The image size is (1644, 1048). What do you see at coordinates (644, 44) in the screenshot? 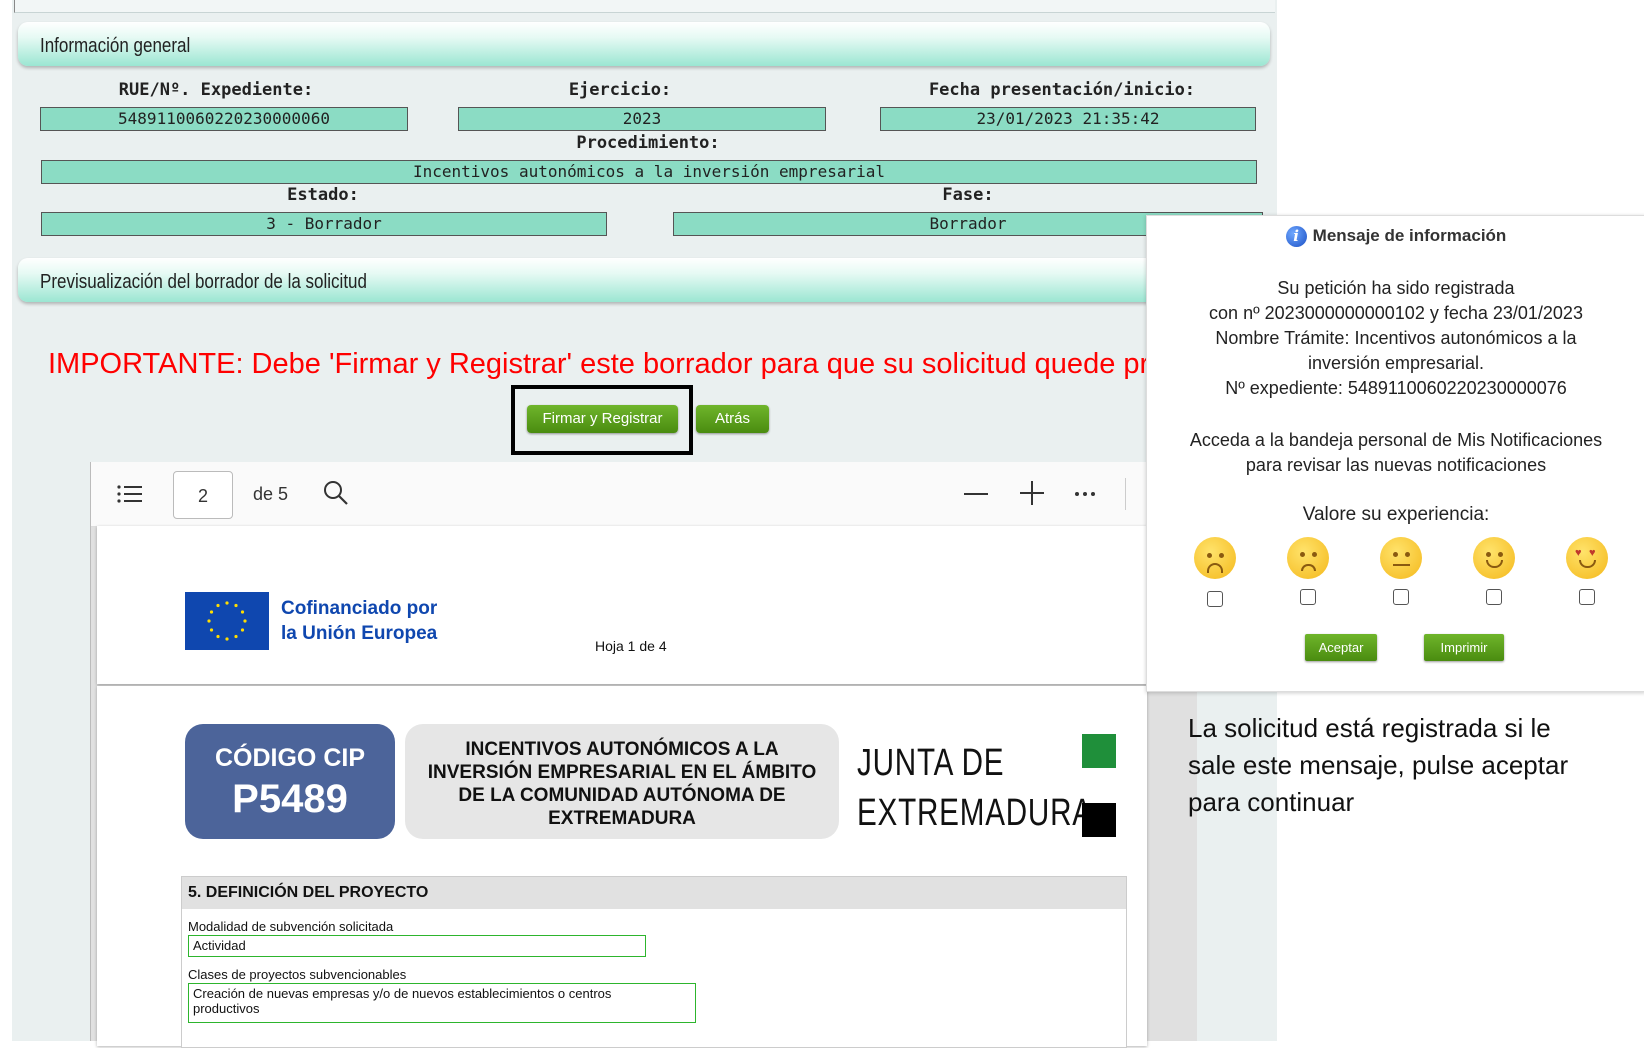
I see `general-info-header: Información general` at bounding box center [644, 44].